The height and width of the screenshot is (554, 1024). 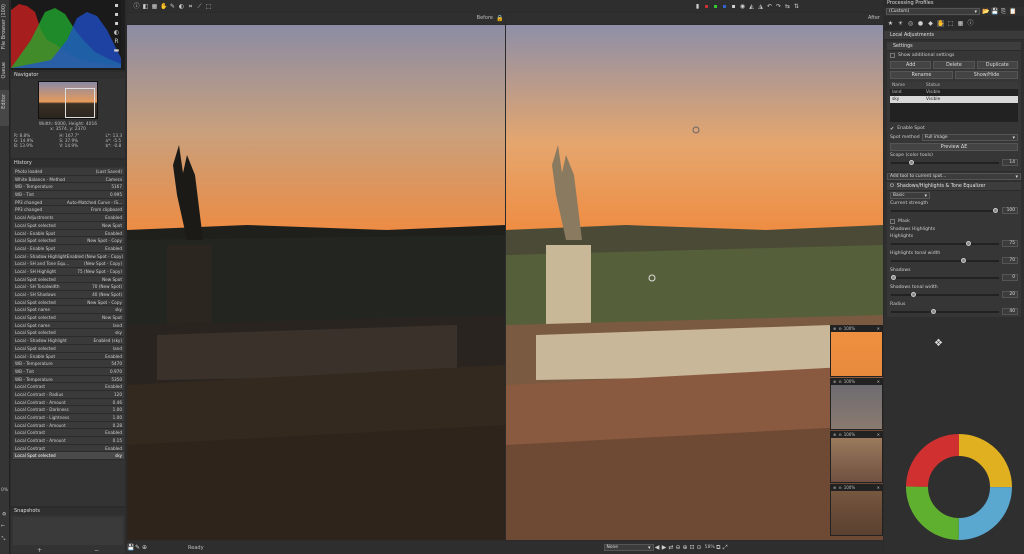 I want to click on queue-add-icon: ⊕, so click(x=144, y=547).